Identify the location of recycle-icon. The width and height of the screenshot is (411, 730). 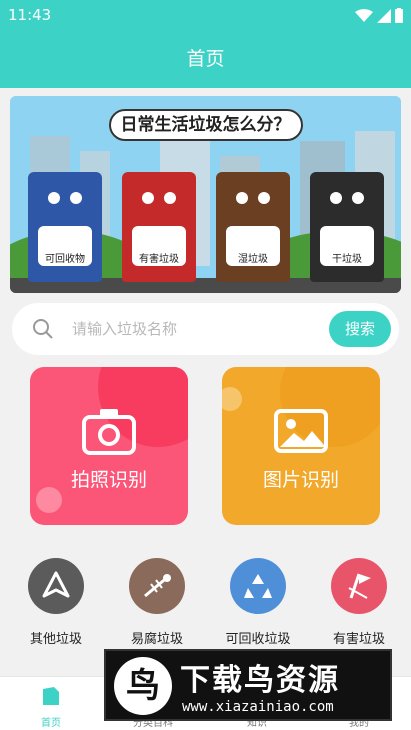
(258, 586).